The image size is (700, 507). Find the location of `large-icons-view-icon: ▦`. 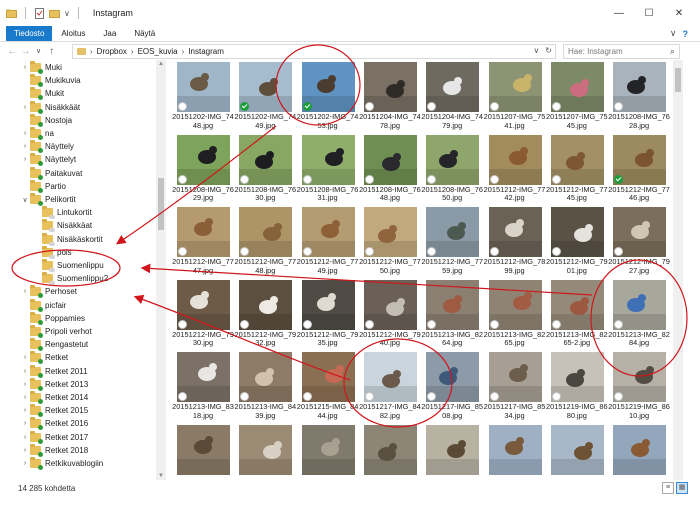

large-icons-view-icon: ▦ is located at coordinates (682, 488).